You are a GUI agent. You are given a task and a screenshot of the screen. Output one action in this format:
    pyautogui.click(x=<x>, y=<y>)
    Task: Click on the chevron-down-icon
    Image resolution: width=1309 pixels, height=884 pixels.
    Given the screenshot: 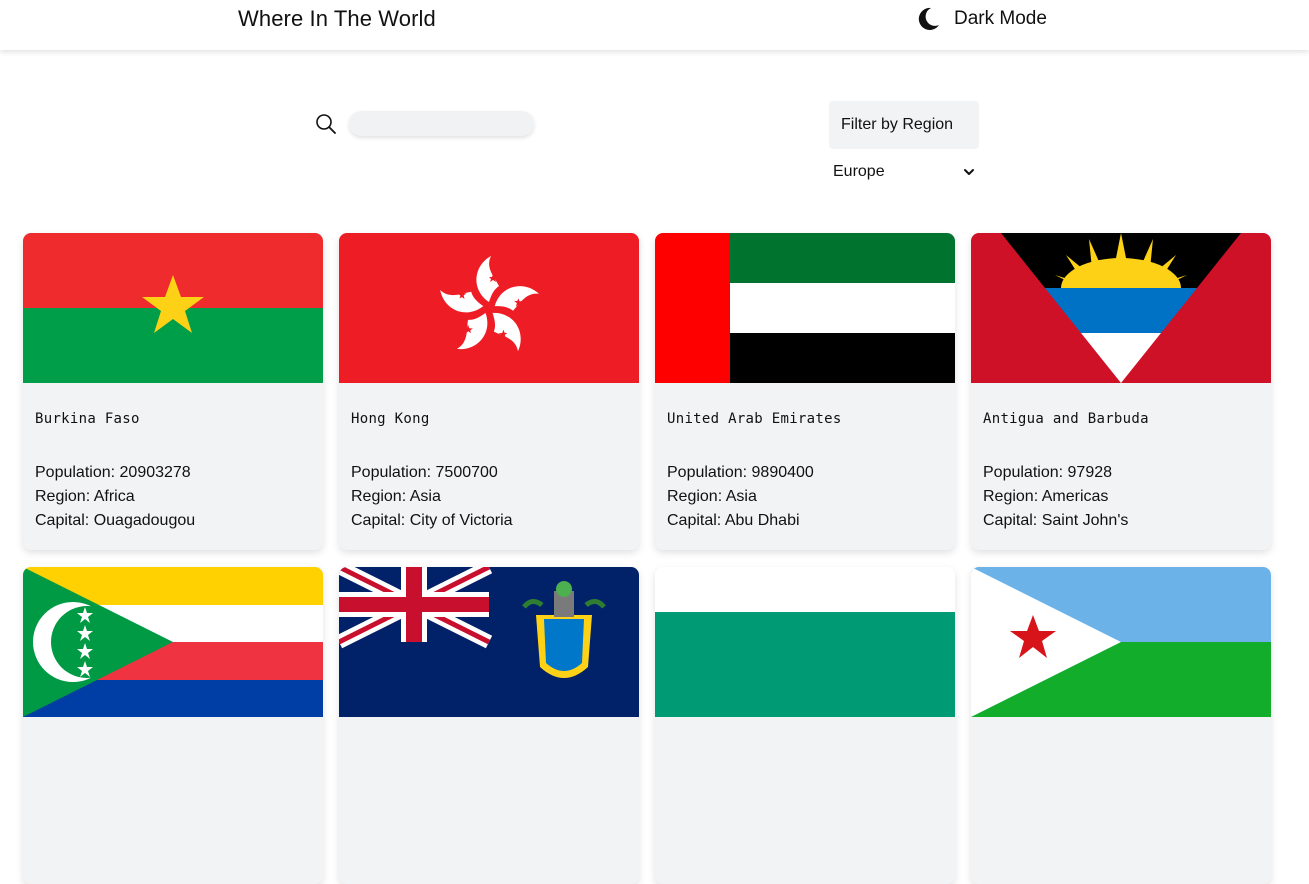 What is the action you would take?
    pyautogui.click(x=969, y=172)
    